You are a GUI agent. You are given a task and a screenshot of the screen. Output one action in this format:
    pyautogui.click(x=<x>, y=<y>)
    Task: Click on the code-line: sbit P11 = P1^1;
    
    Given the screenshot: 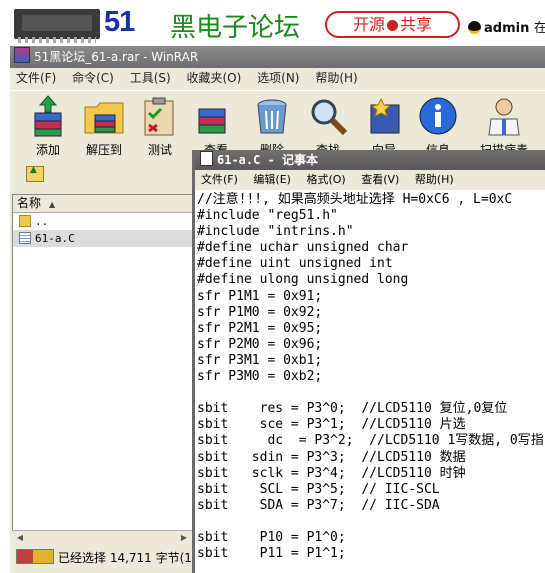 What is the action you would take?
    pyautogui.click(x=271, y=554)
    